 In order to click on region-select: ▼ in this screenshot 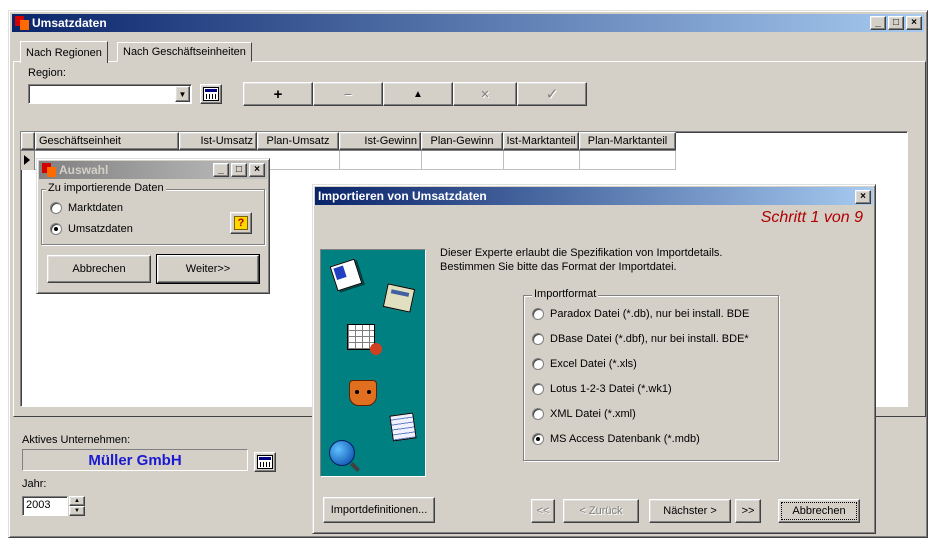, I will do `click(110, 94)`.